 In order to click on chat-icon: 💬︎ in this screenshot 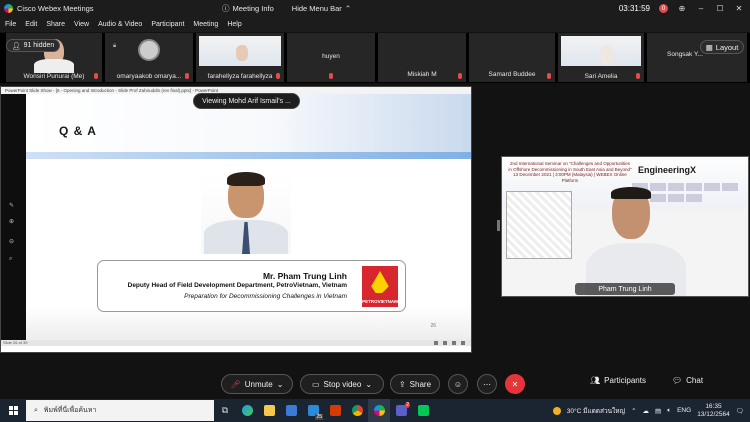, I will do `click(677, 380)`.